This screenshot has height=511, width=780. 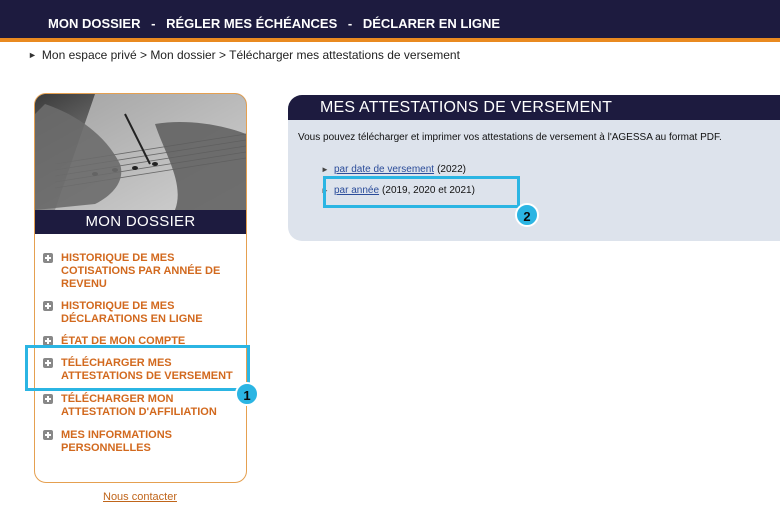 What do you see at coordinates (247, 394) in the screenshot?
I see `step-badge-1: 1` at bounding box center [247, 394].